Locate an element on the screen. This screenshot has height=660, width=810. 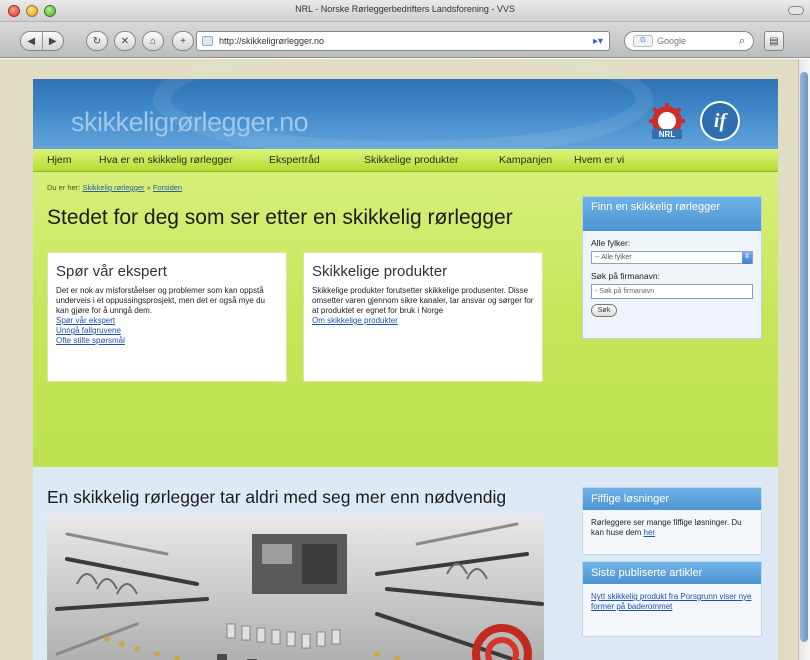
breadcrumb-prefix: Du er her: is located at coordinates (64, 187).